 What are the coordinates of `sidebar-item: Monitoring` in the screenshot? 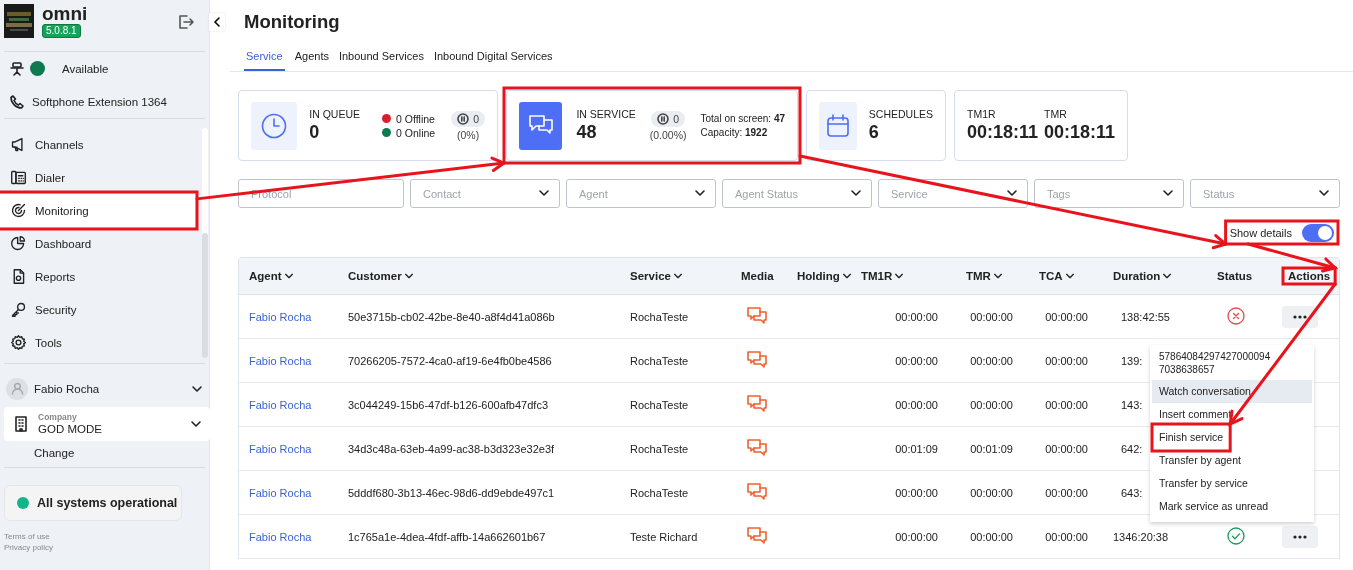 It's located at (97, 210).